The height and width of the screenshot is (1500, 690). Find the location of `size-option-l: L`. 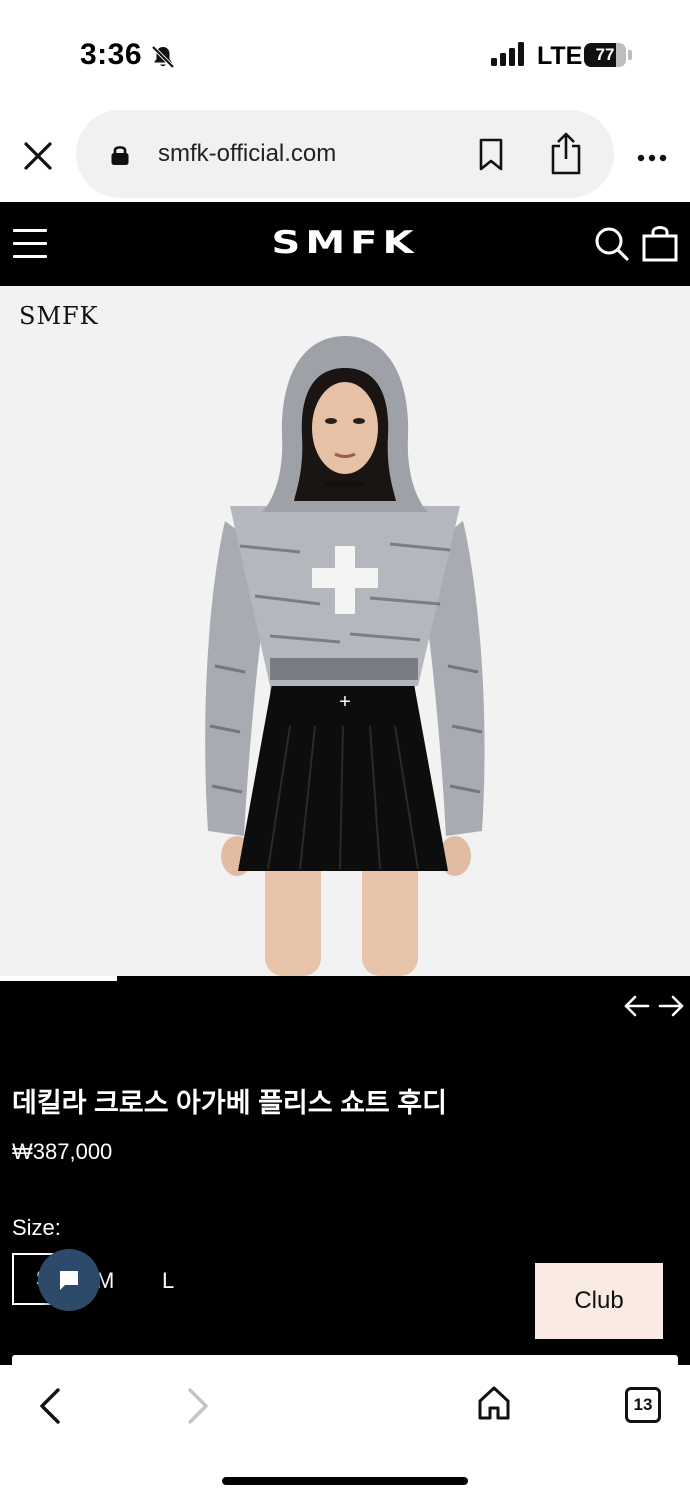

size-option-l: L is located at coordinates (168, 1281).